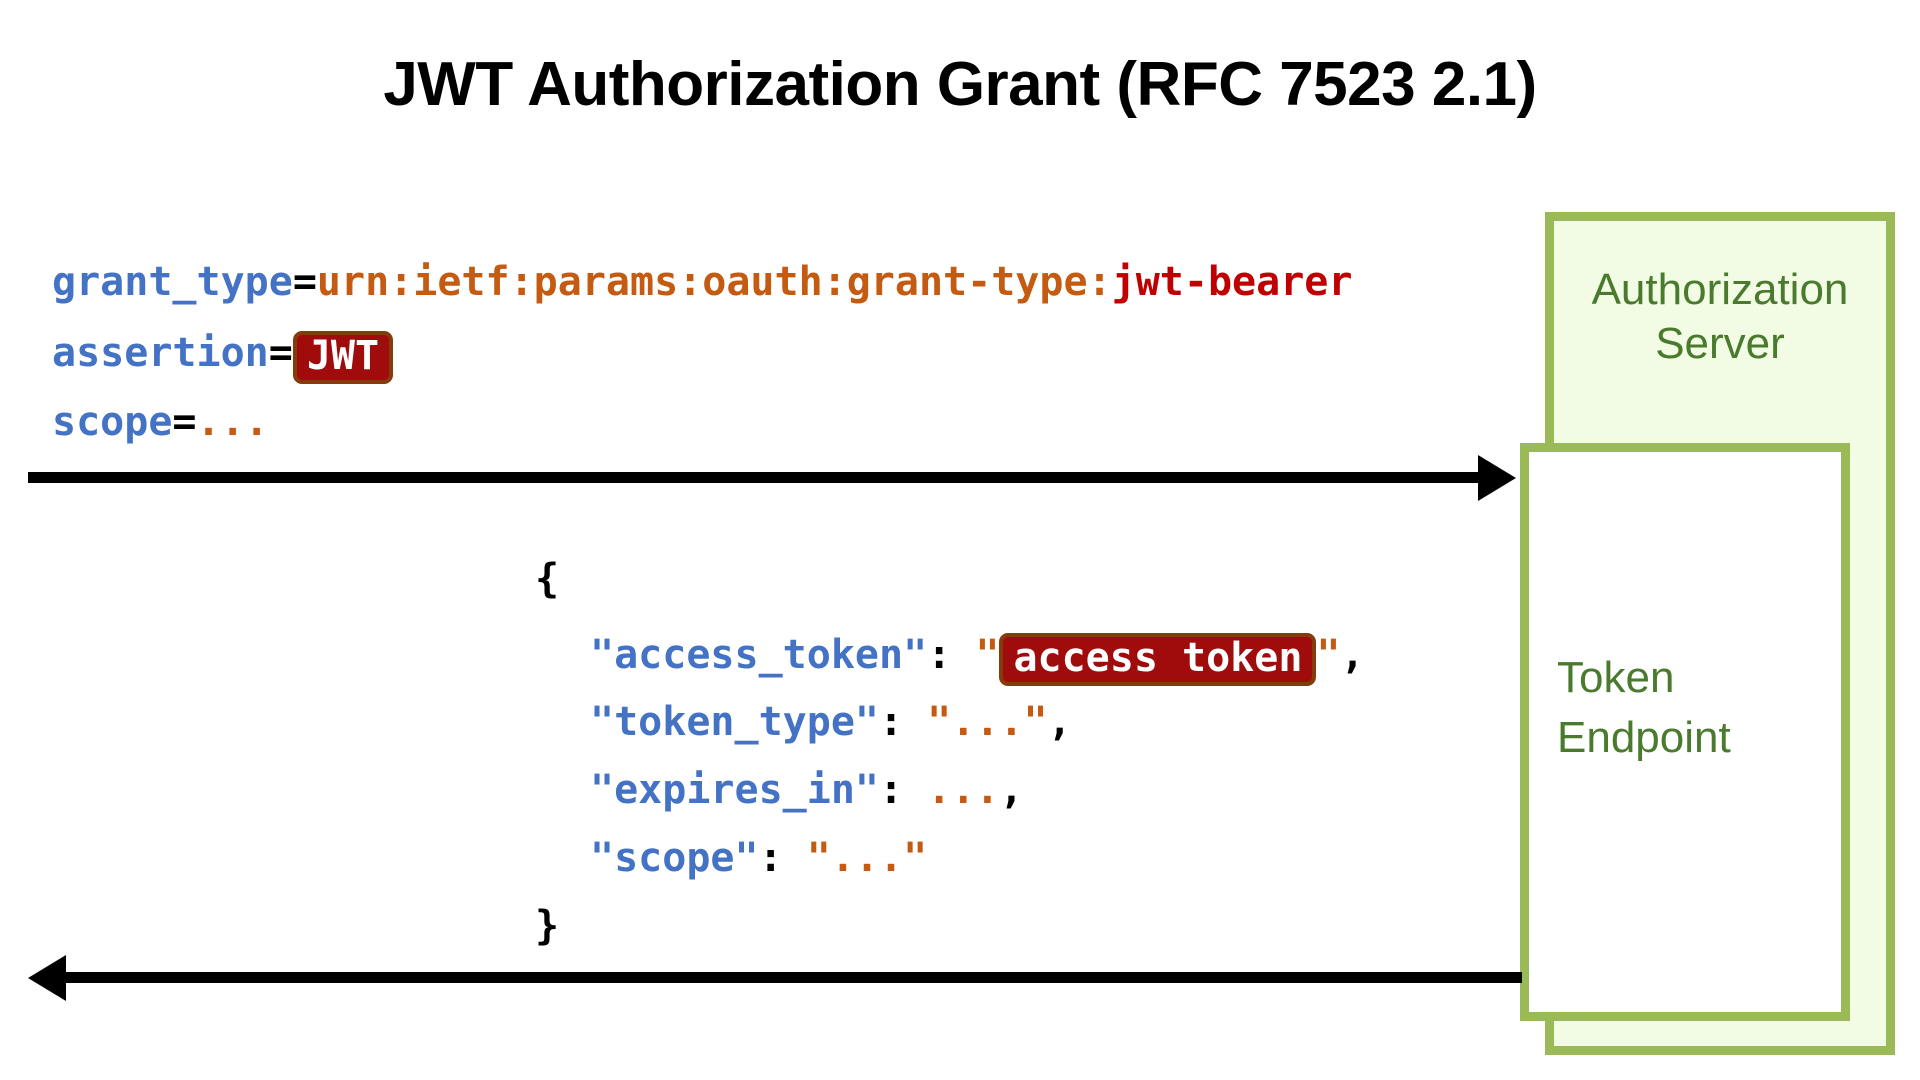 The image size is (1920, 1080). What do you see at coordinates (1232, 282) in the screenshot?
I see `request-param-grant-type-value-highlight: jwt-bearer` at bounding box center [1232, 282].